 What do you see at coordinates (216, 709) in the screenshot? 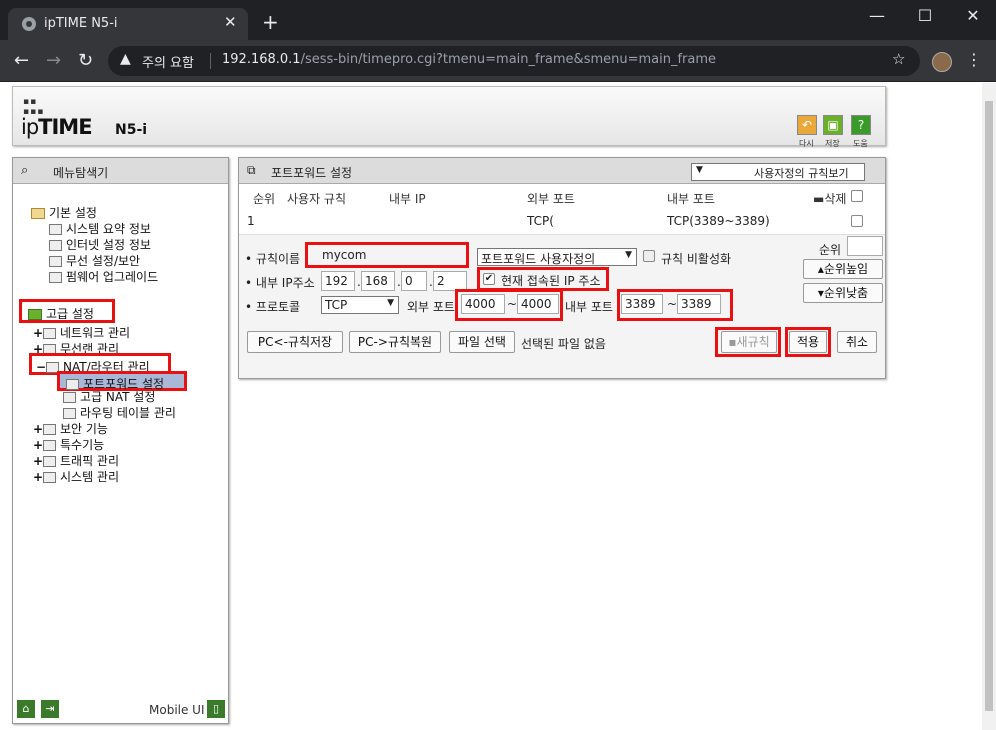
I see `mobile-icon: ▯` at bounding box center [216, 709].